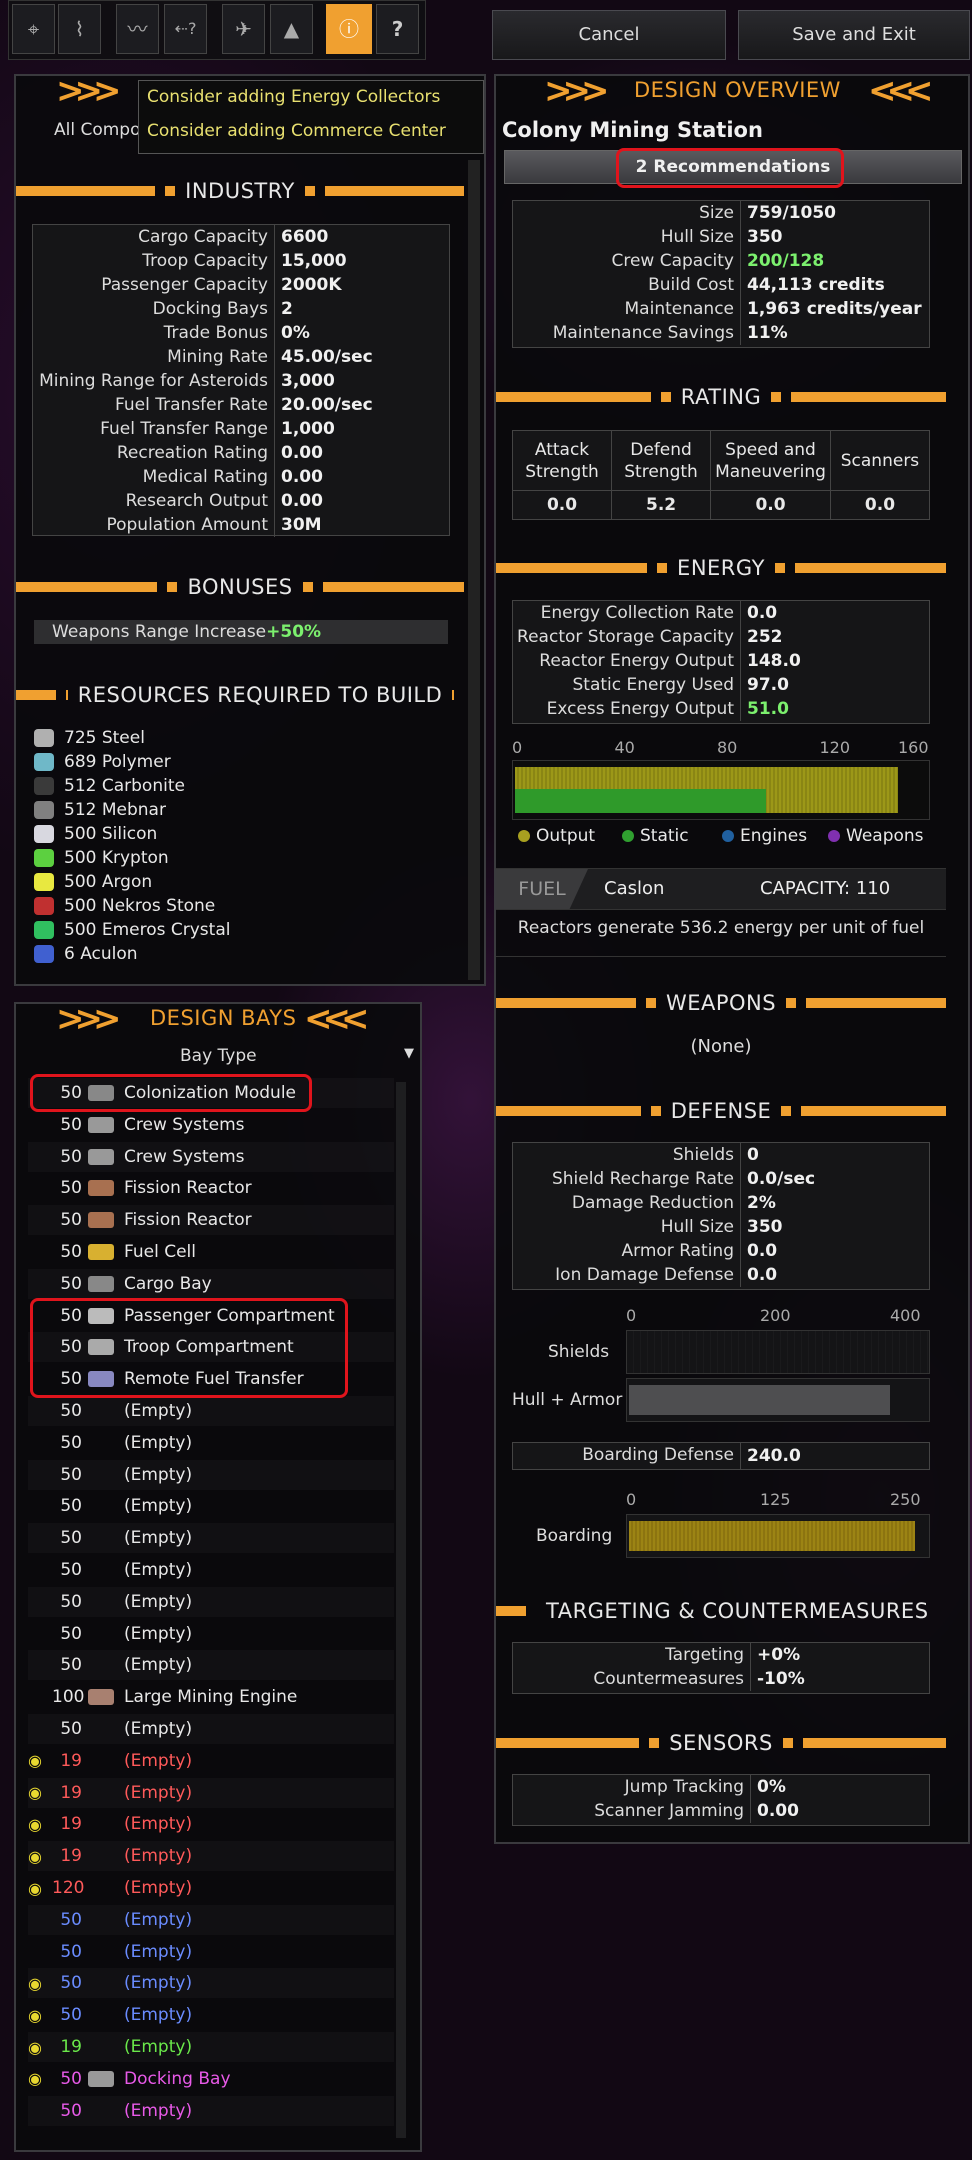  Describe the element at coordinates (211, 2079) in the screenshot. I see `bay-row: ◉ 50 Docking Bay` at that location.